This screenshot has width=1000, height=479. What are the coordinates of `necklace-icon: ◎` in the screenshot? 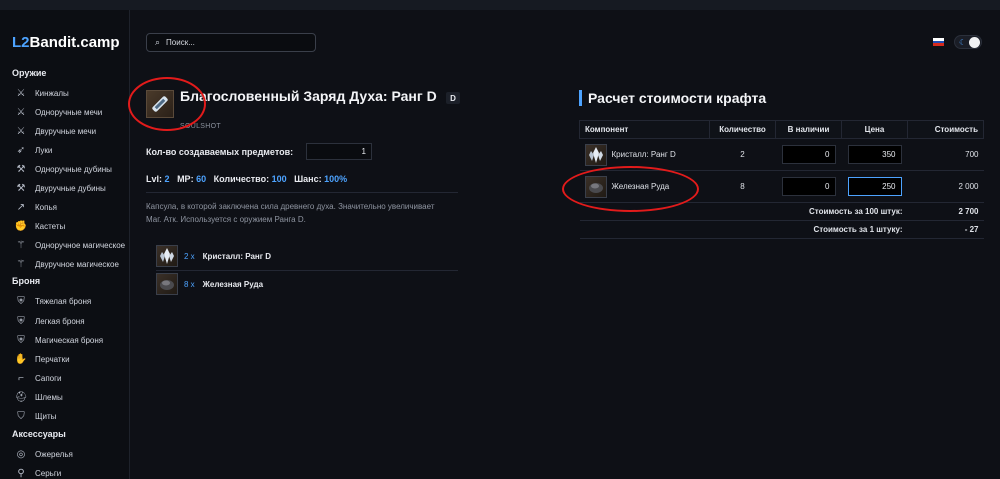 It's located at (21, 454).